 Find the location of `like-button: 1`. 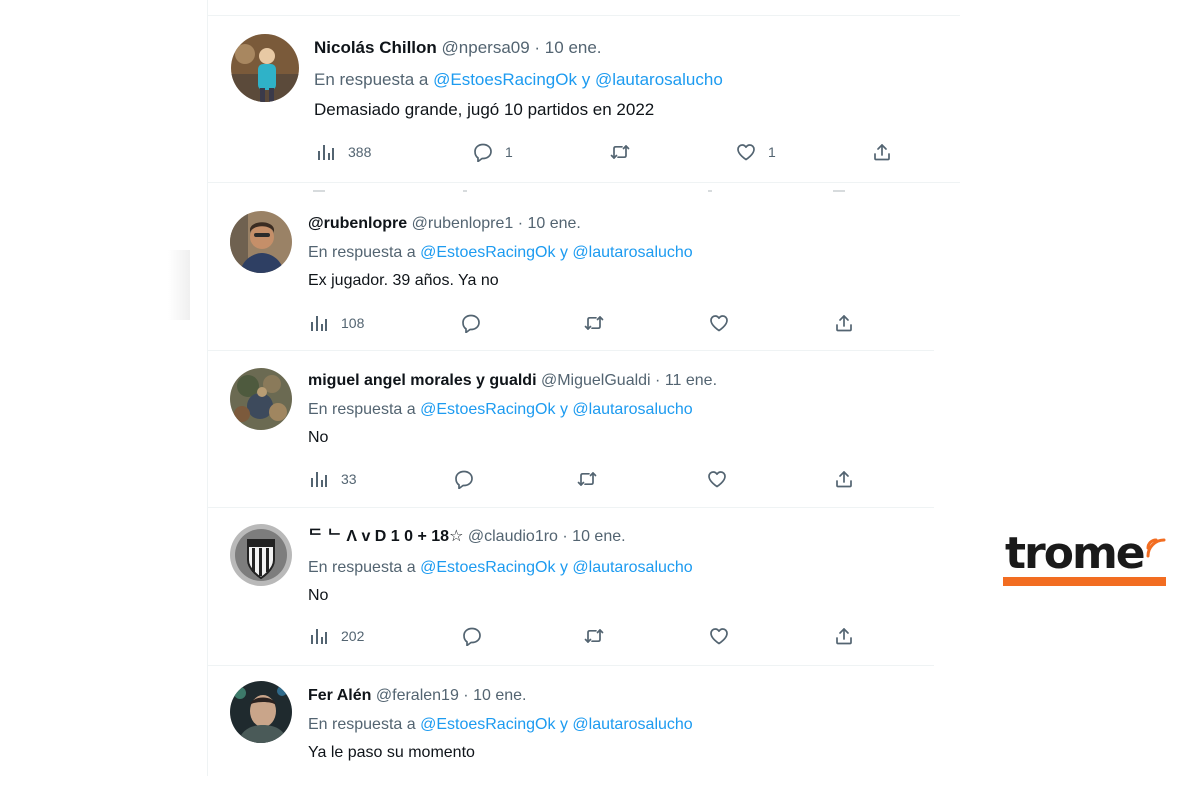

like-button: 1 is located at coordinates (756, 152).